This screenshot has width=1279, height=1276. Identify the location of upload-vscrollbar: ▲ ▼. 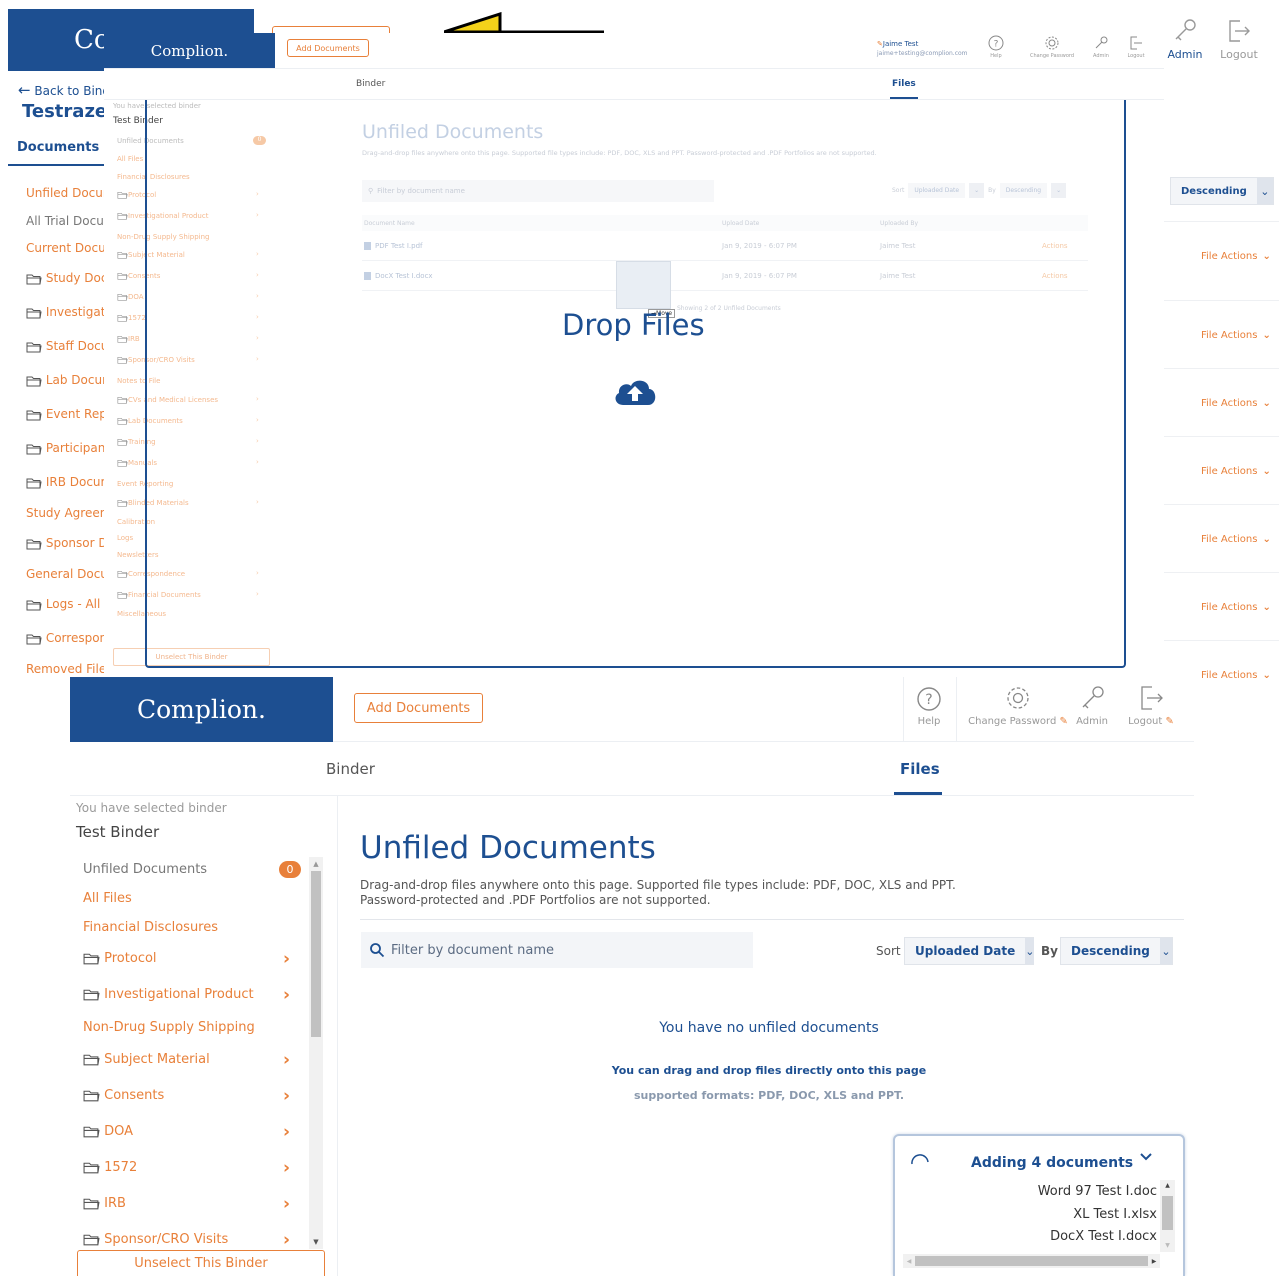
(1167, 1216).